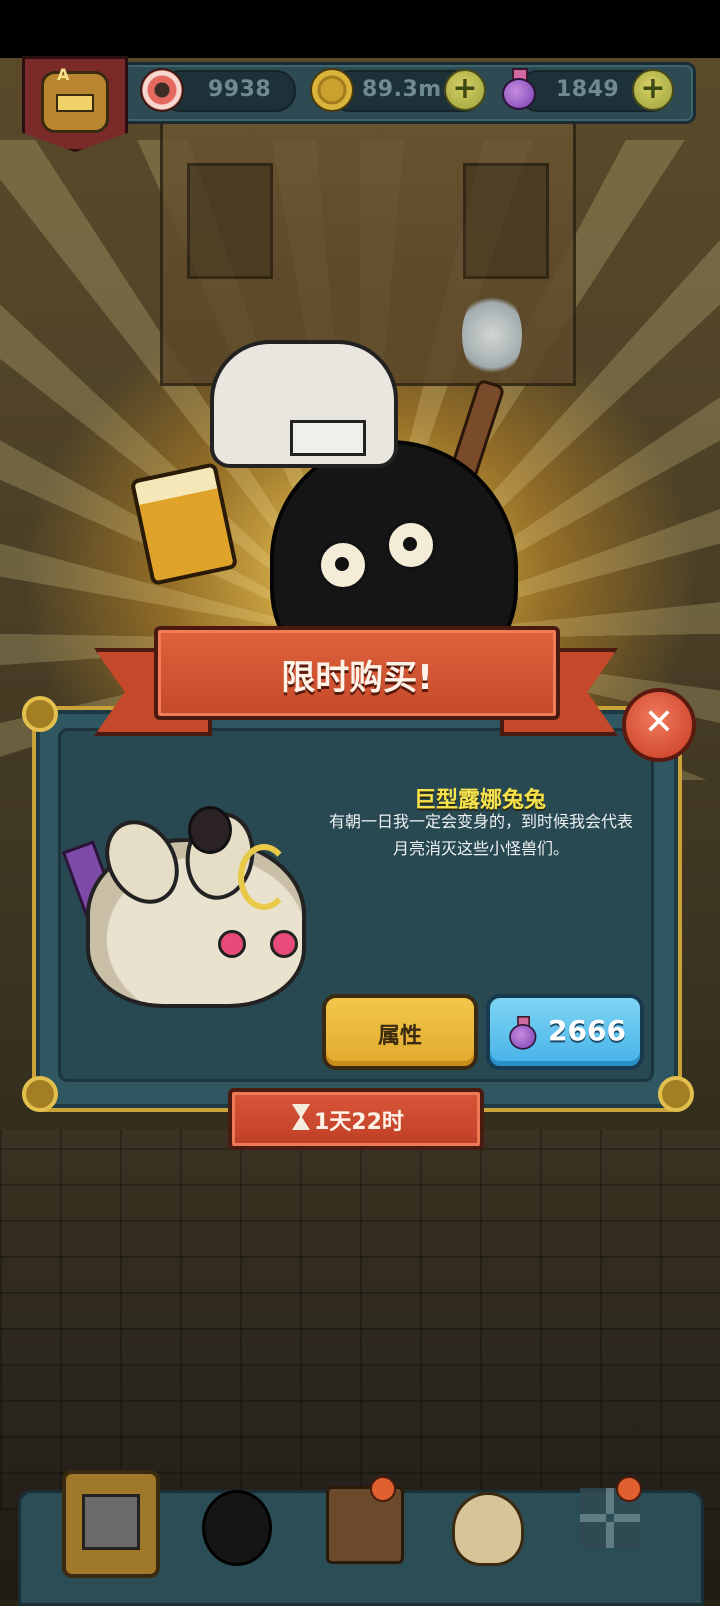 The height and width of the screenshot is (1606, 720). I want to click on monster-eye-left, so click(343, 565).